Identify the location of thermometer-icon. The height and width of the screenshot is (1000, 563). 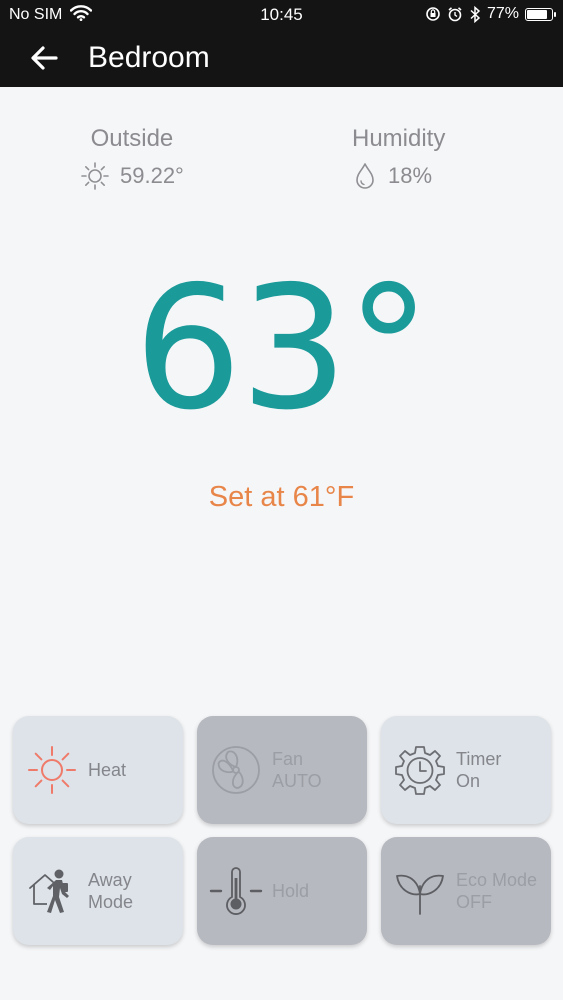
(236, 891).